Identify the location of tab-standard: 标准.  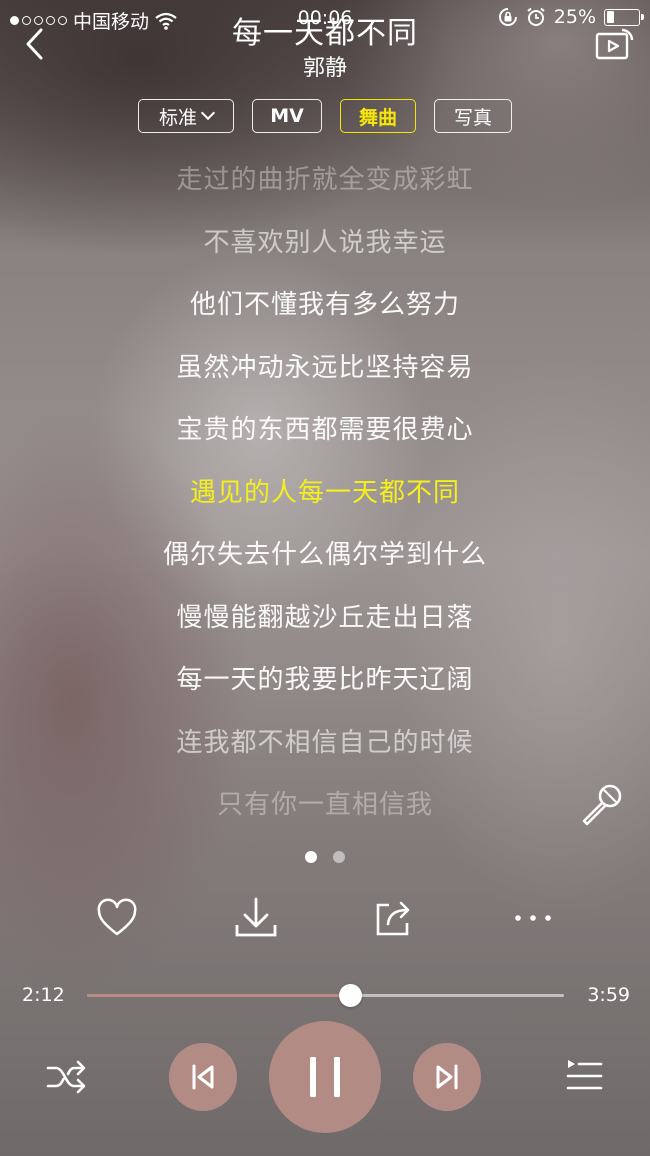
(186, 116).